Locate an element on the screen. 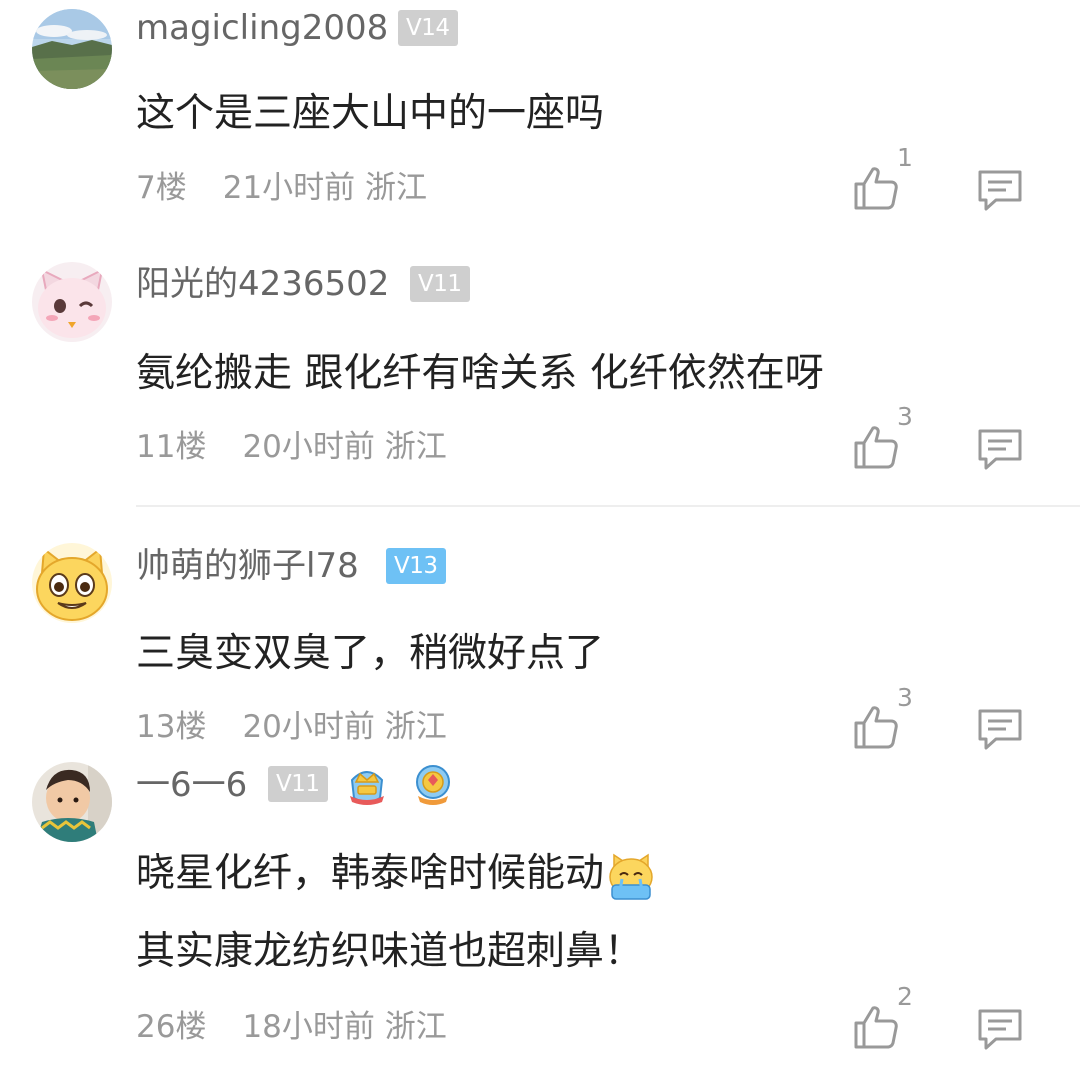 The image size is (1080, 1067). comment-time: 18小时前 is located at coordinates (308, 1027).